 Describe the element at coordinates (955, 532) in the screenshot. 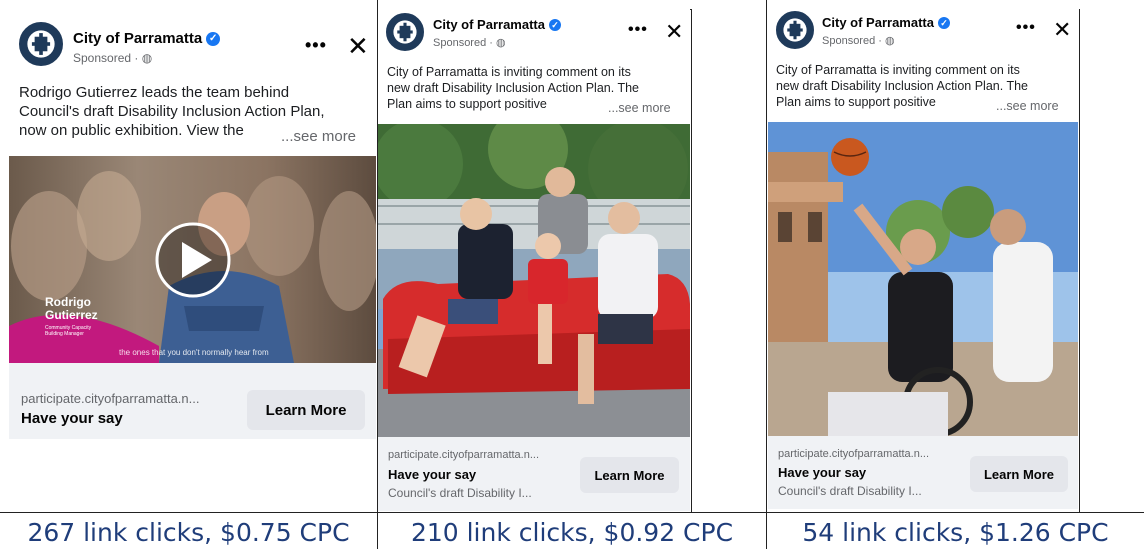

I see `ad-3-stats: 54 link clicks, $1.26 CPC` at that location.